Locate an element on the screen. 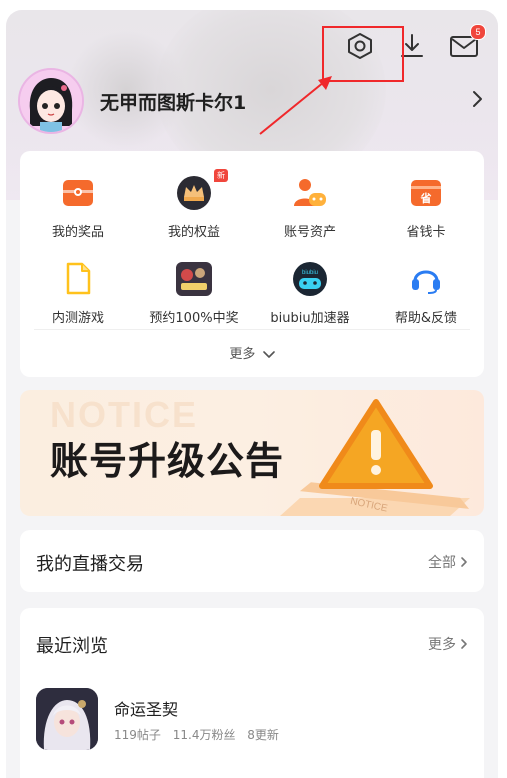 The image size is (507, 778). game-name: 命运圣契 is located at coordinates (146, 708).